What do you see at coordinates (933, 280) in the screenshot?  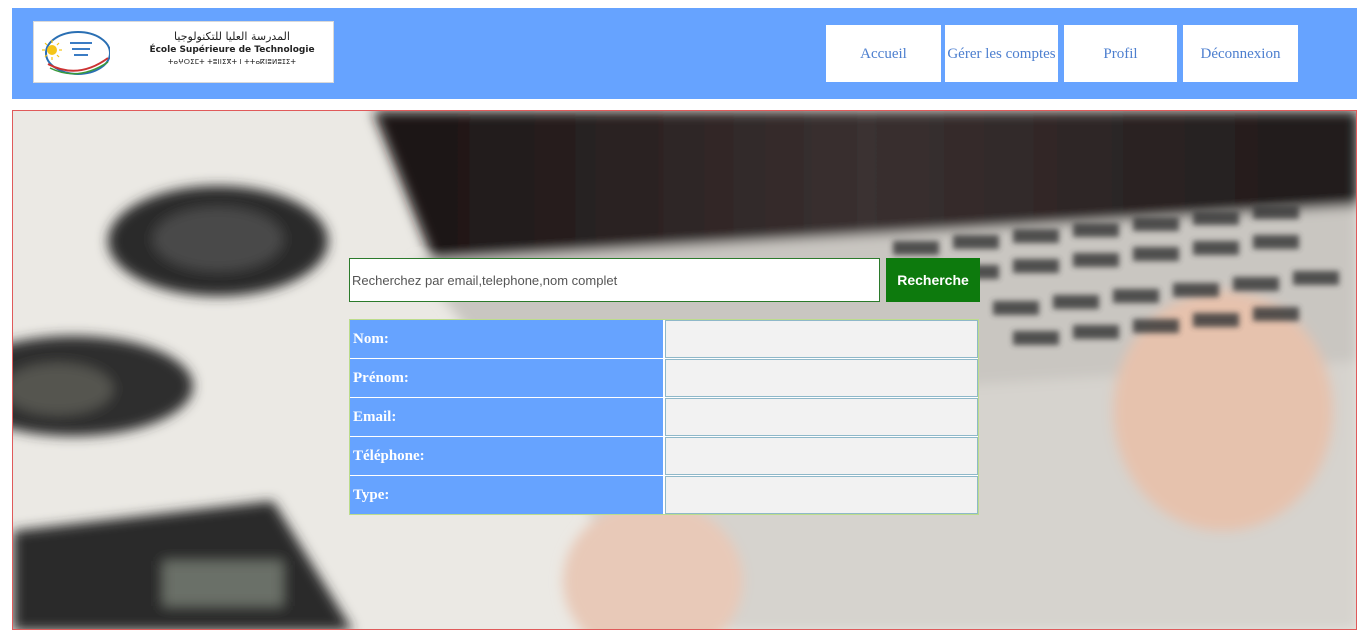 I see `search-button: Recherche` at bounding box center [933, 280].